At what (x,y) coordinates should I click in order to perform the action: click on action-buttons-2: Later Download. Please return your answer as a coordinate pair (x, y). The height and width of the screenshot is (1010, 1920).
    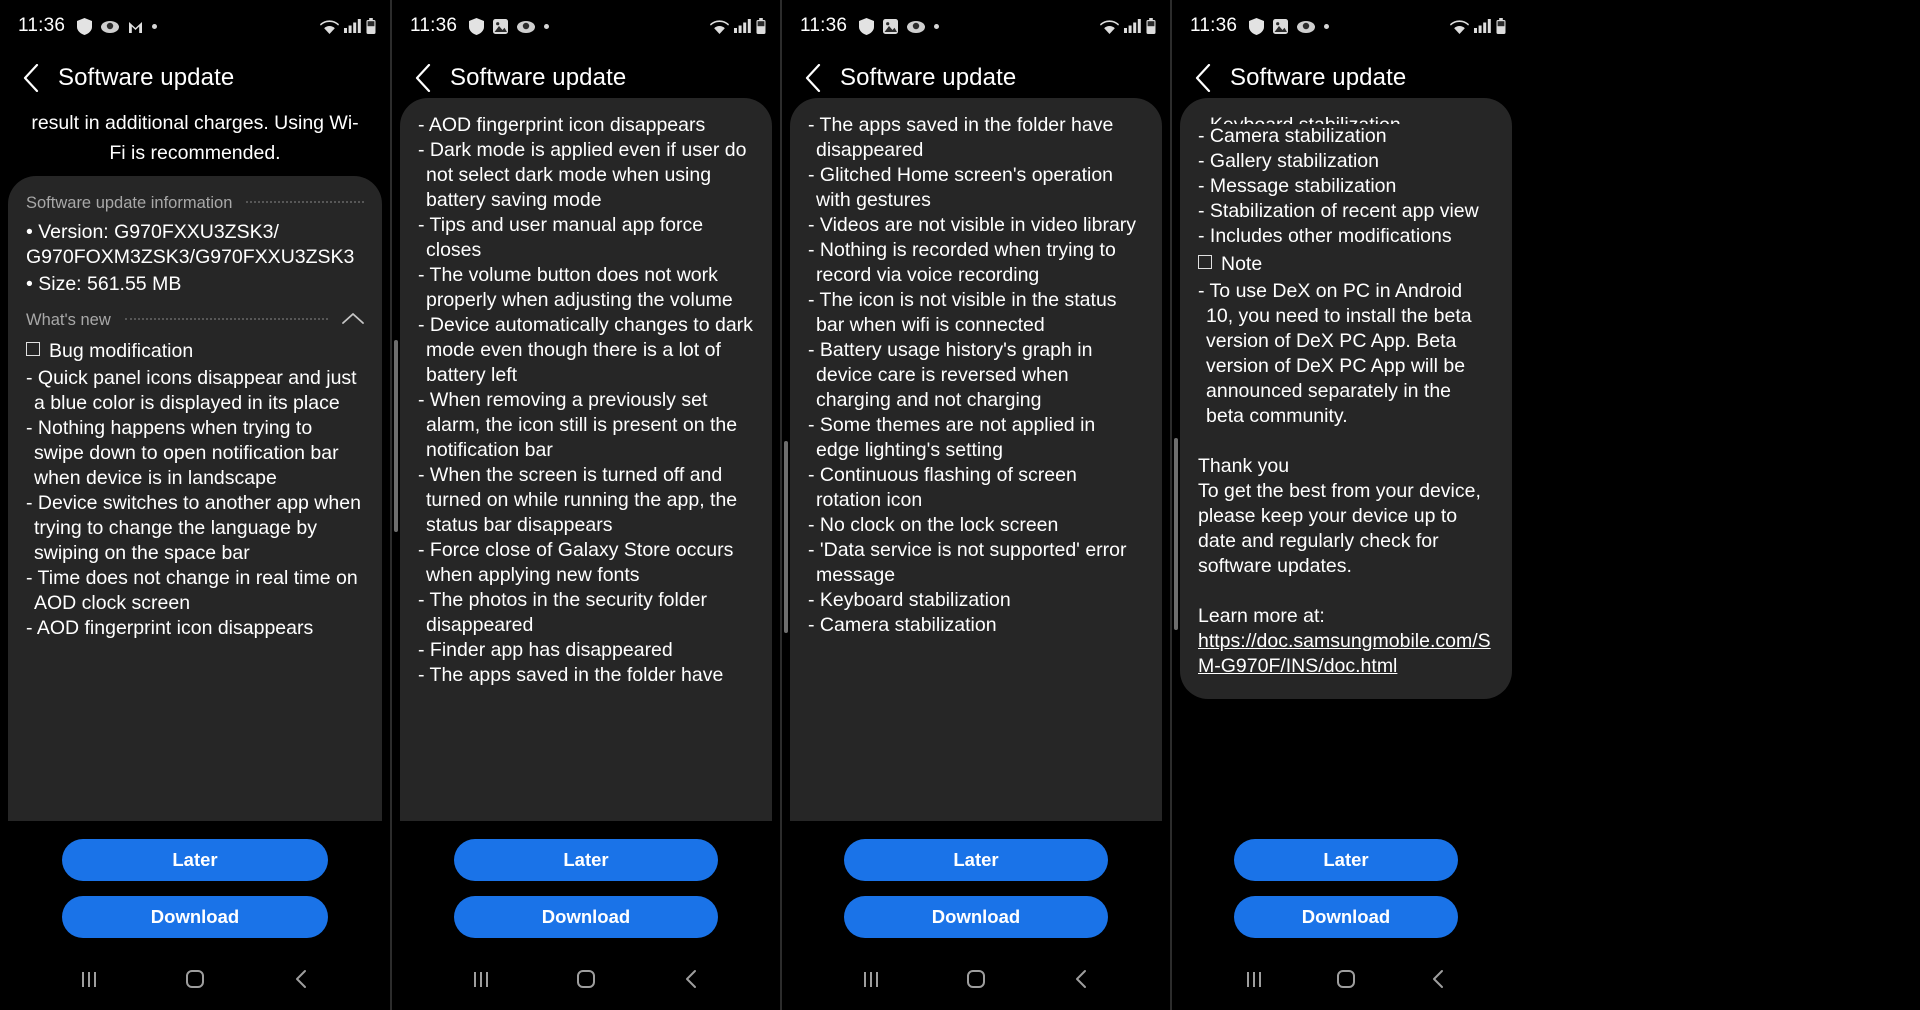
    Looking at the image, I should click on (586, 879).